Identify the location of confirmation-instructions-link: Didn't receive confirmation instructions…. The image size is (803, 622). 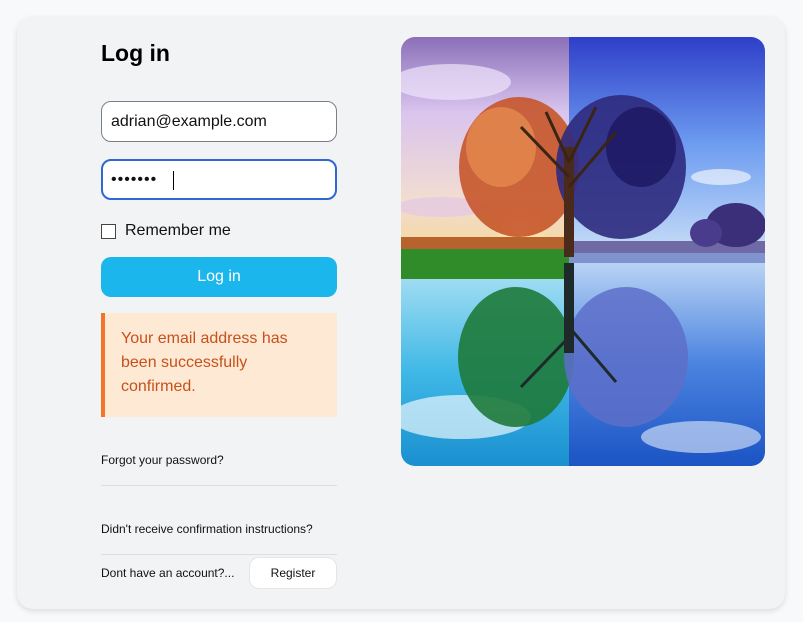
(207, 529).